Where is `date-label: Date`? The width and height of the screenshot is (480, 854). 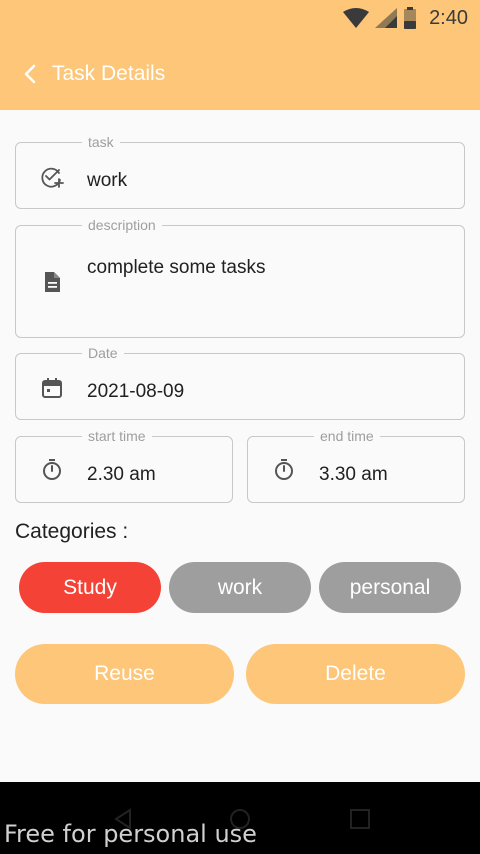 date-label: Date is located at coordinates (103, 353).